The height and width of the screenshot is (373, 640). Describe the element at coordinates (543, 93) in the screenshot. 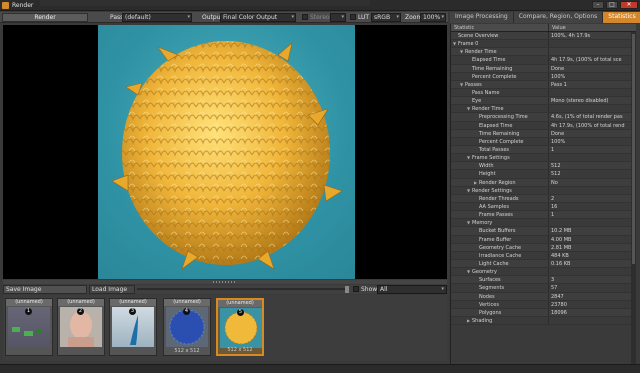

I see `statistics-row: Pass Name` at that location.